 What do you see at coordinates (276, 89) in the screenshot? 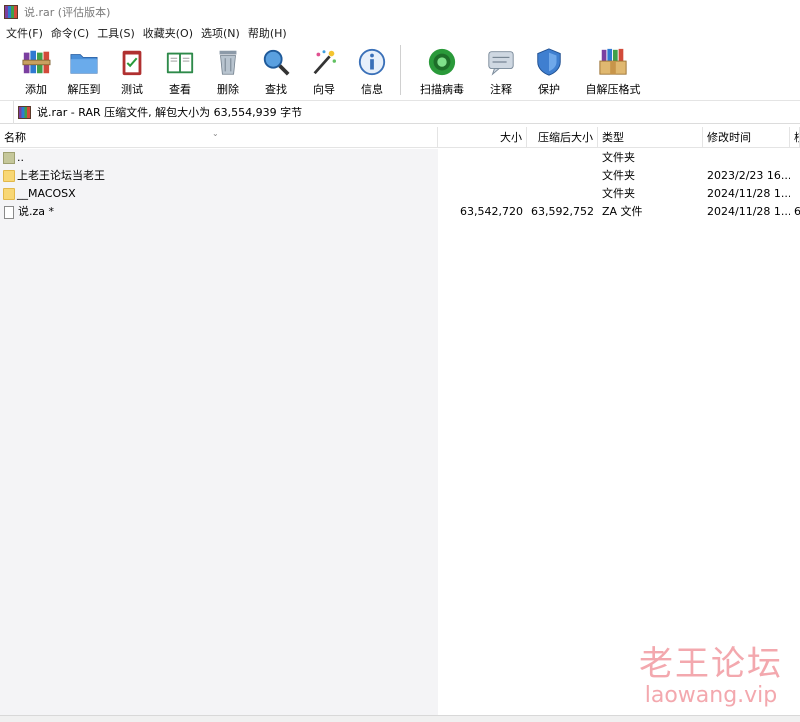
I see `find-label: 查找` at bounding box center [276, 89].